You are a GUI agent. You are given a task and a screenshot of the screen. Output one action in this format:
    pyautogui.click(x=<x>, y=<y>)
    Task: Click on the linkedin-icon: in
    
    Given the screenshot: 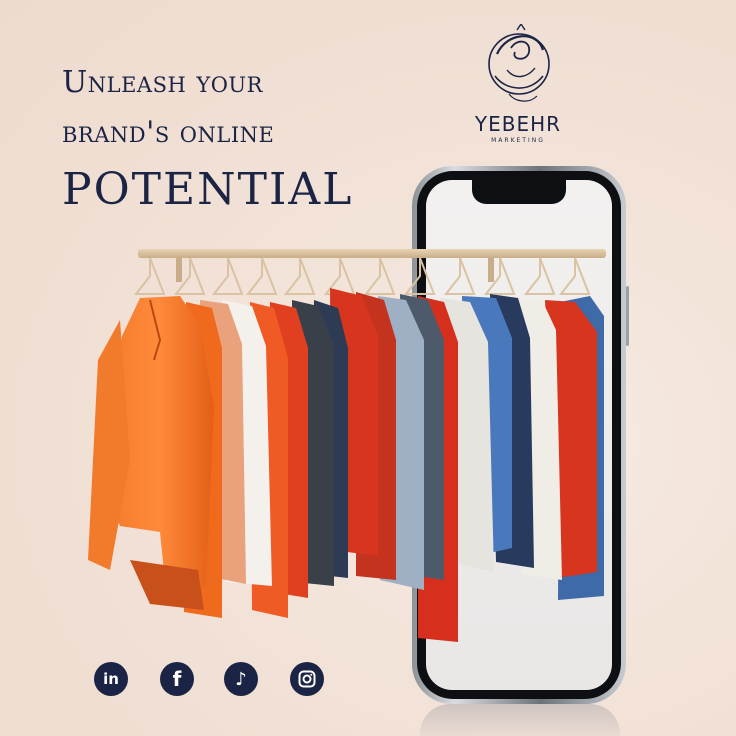 What is the action you would take?
    pyautogui.click(x=111, y=679)
    